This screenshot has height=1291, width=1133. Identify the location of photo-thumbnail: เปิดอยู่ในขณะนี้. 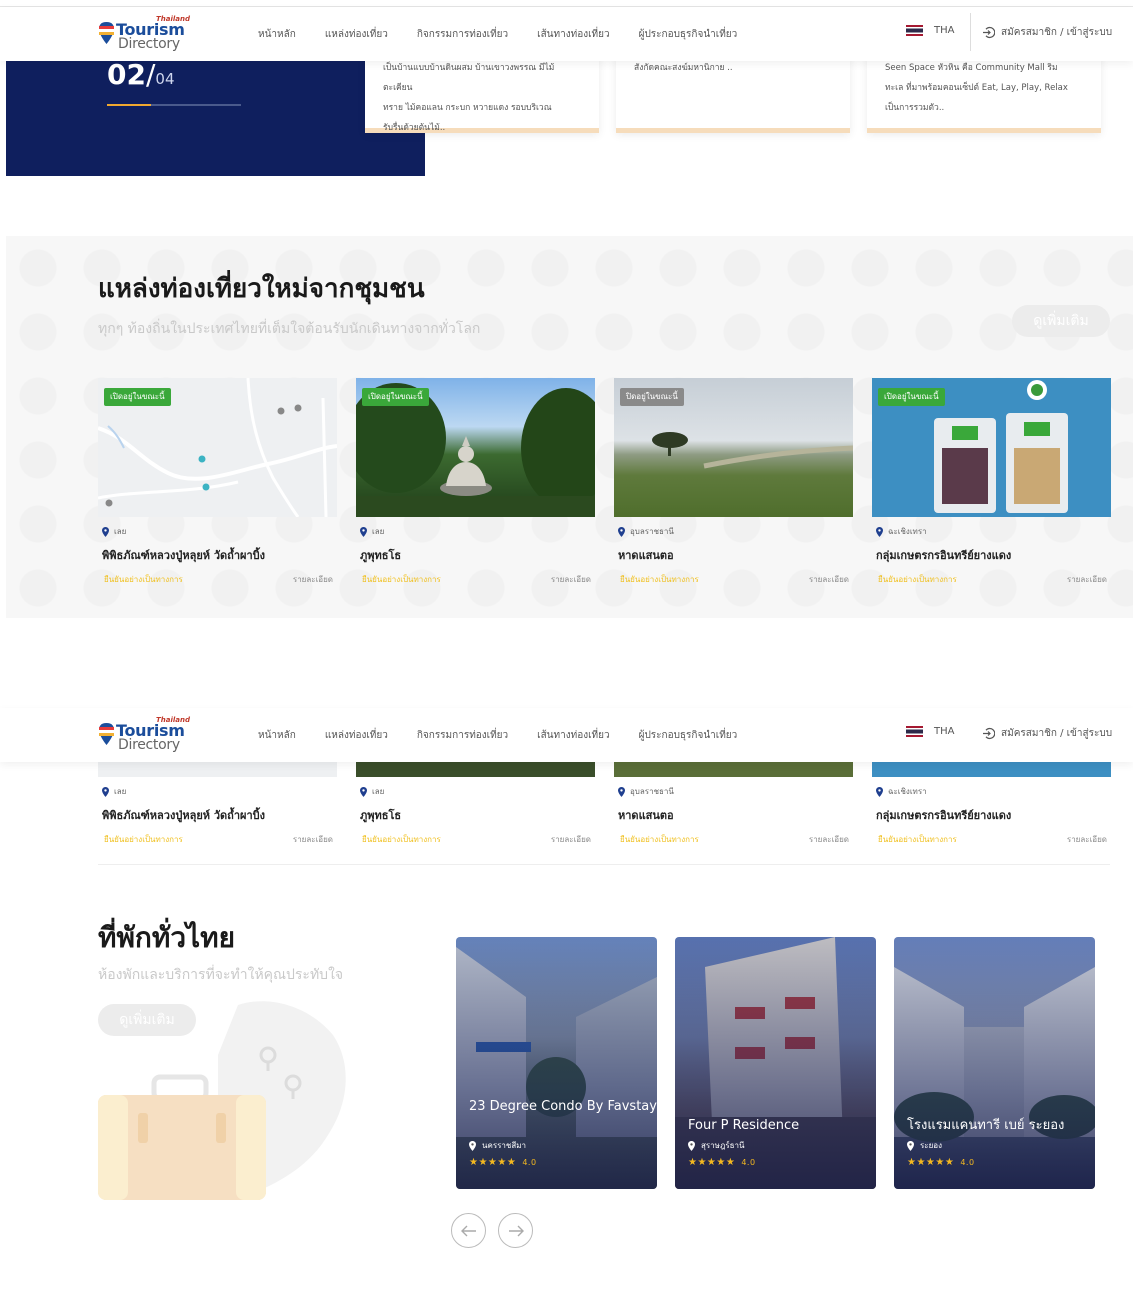
(475, 447).